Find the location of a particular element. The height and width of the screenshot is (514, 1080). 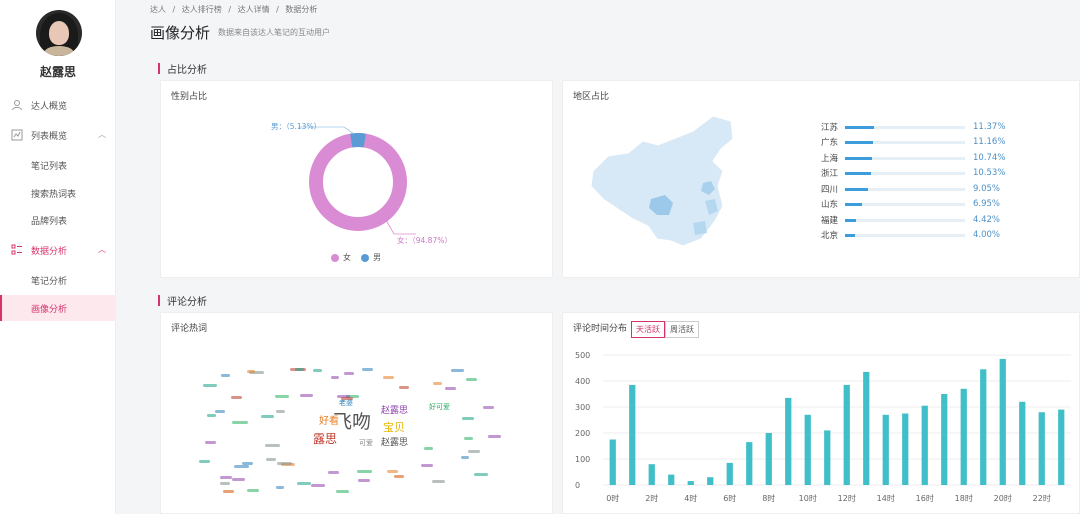

breadcrumb-link: 达人详情 is located at coordinates (254, 9).